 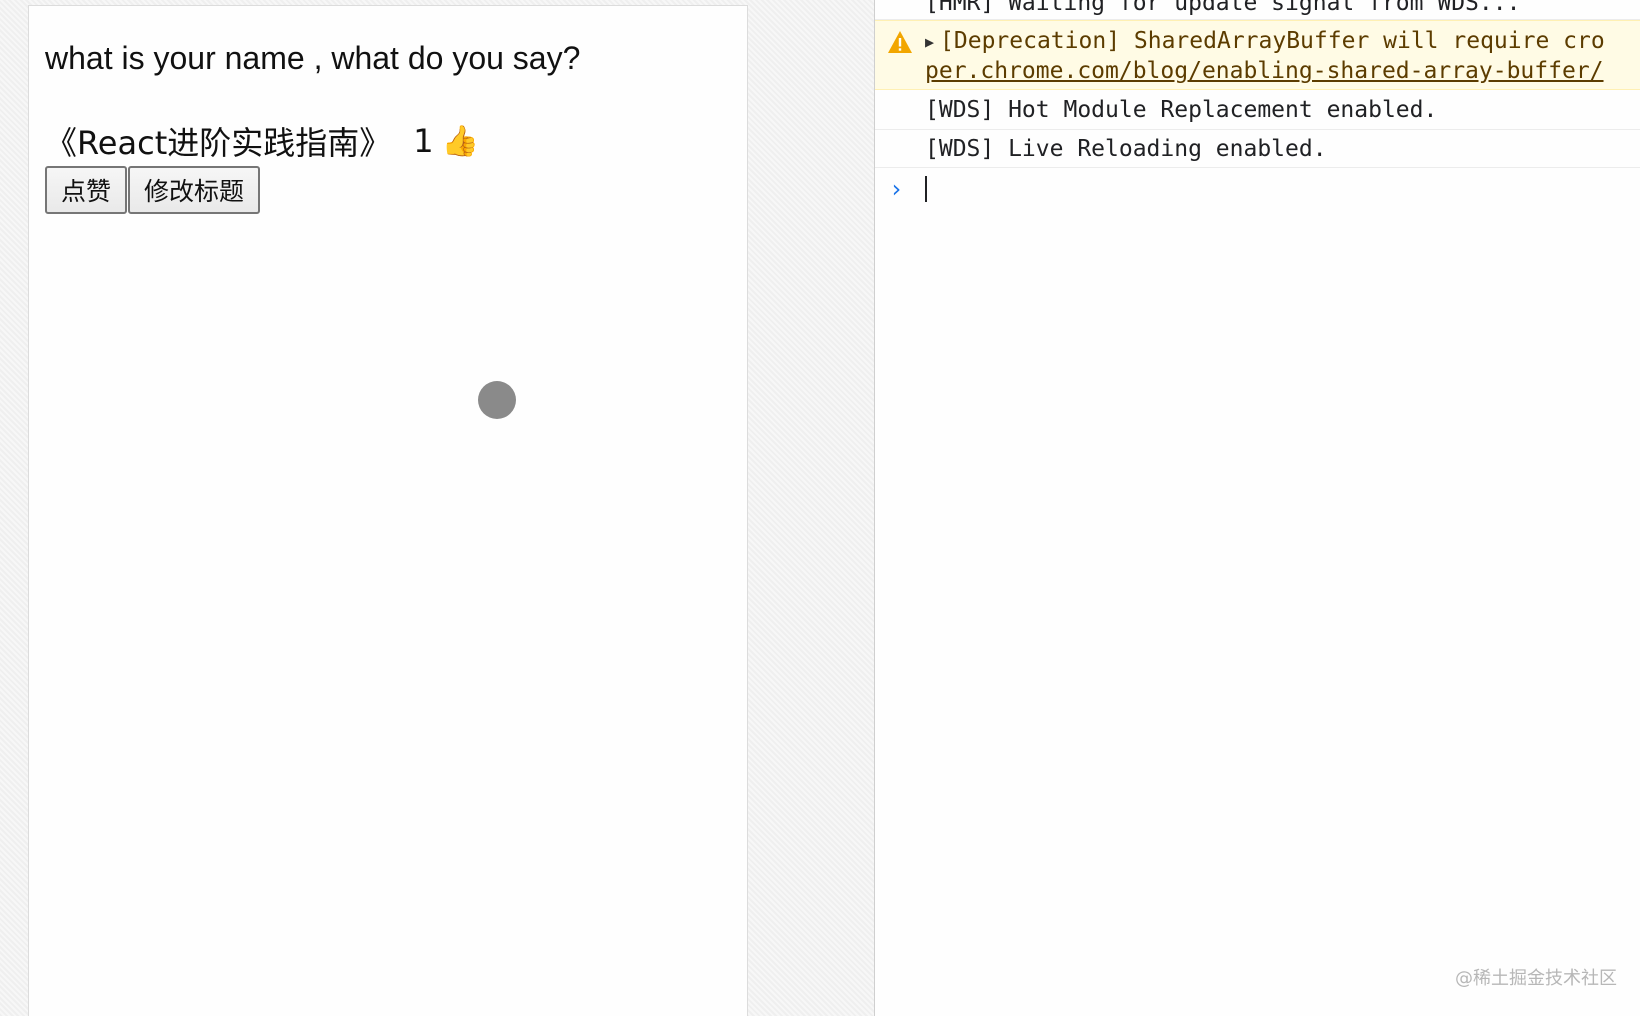 What do you see at coordinates (900, 42) in the screenshot?
I see `warning-triangle-icon` at bounding box center [900, 42].